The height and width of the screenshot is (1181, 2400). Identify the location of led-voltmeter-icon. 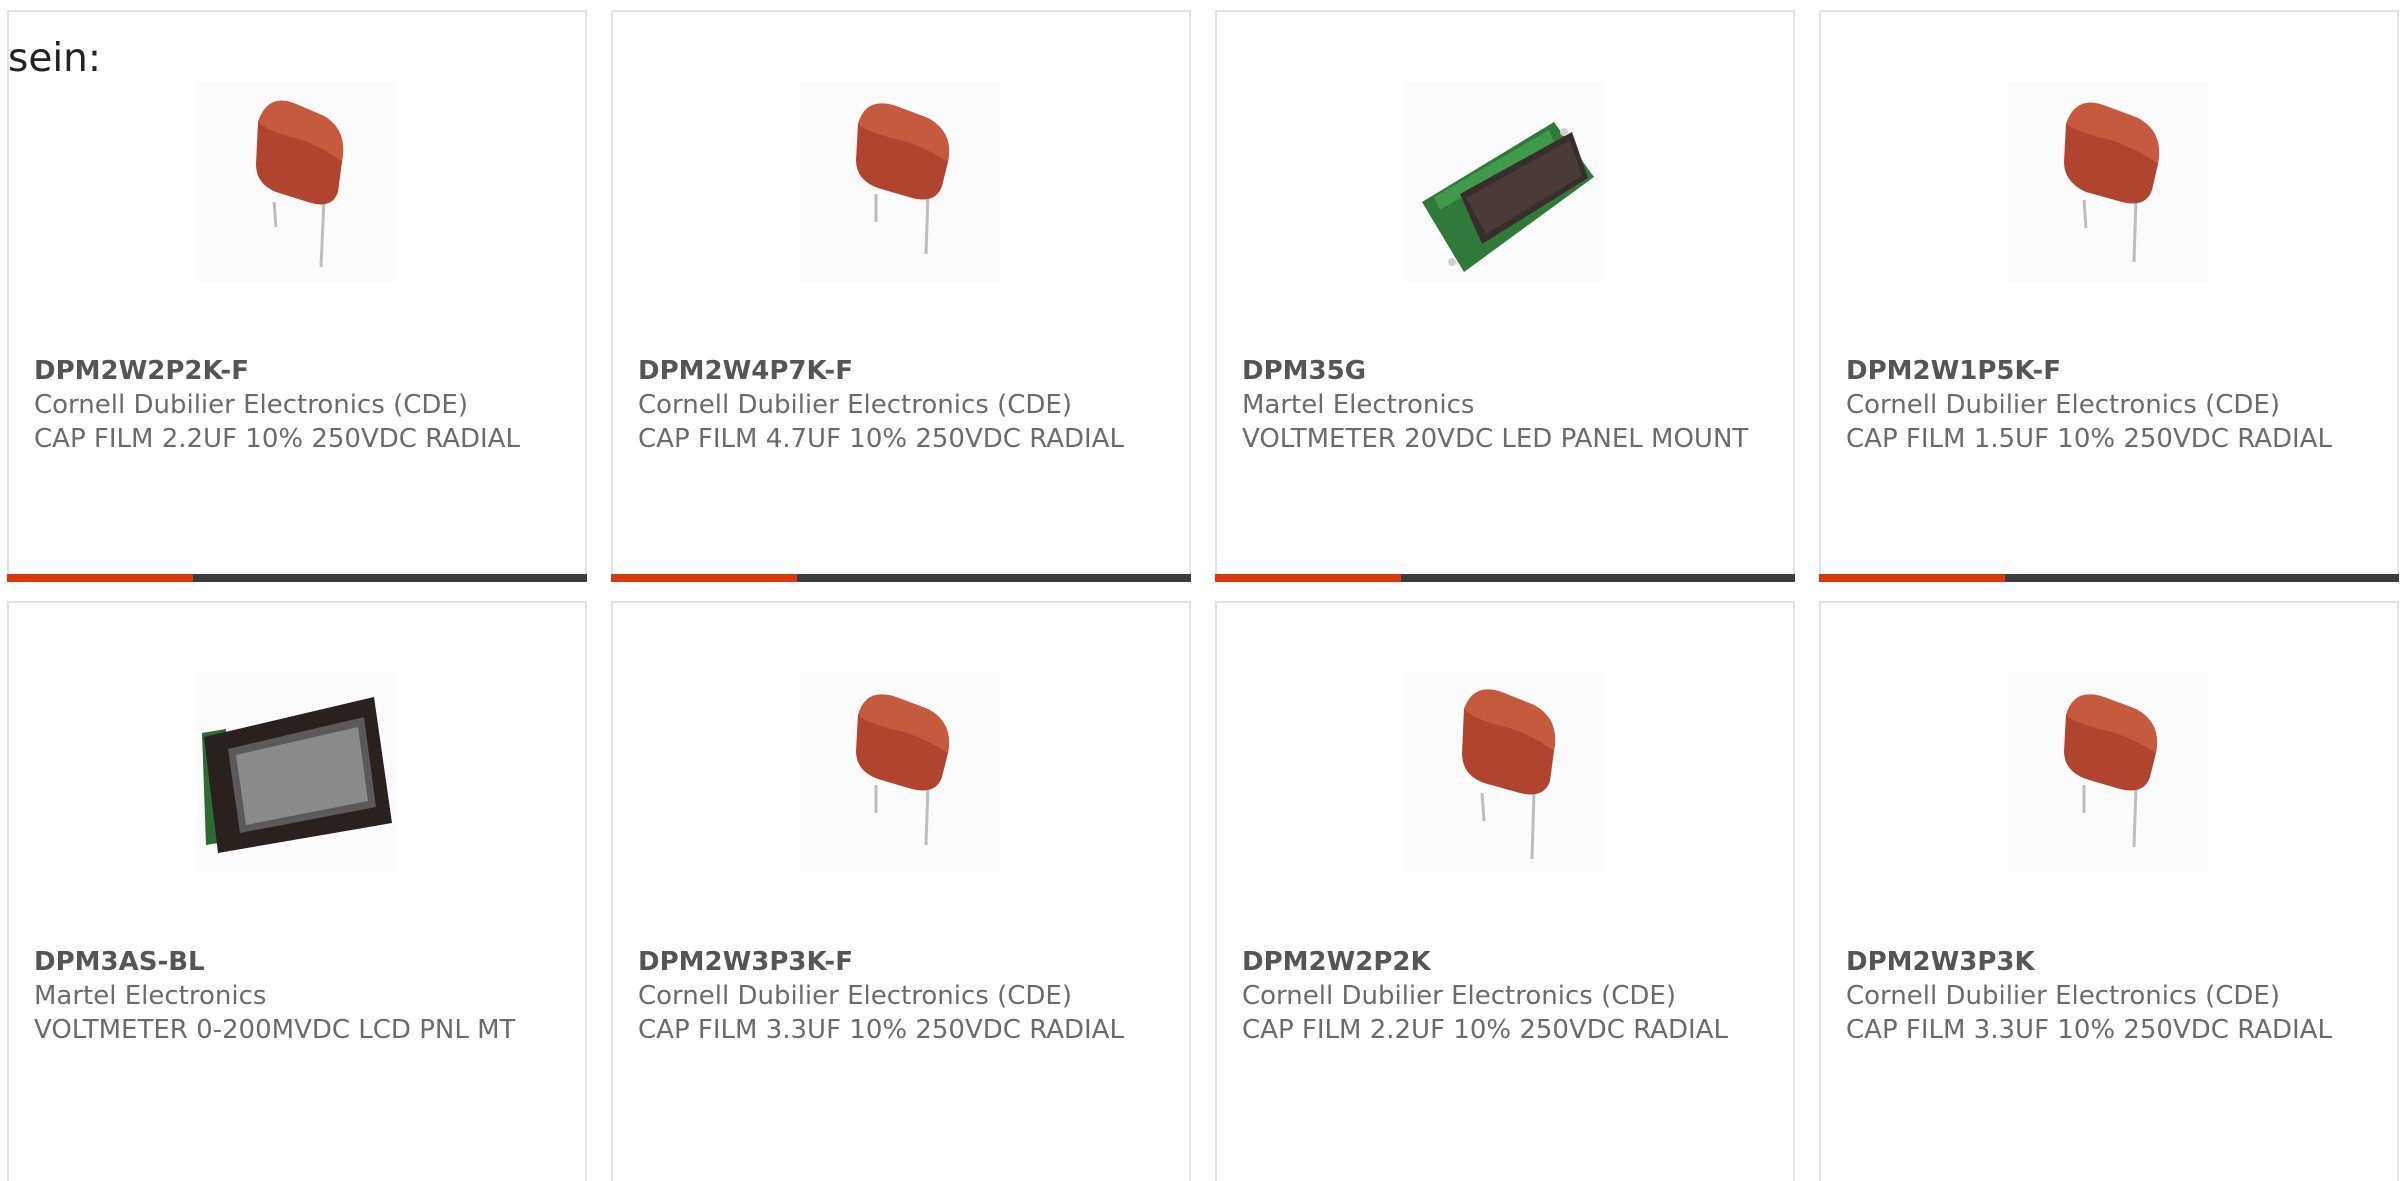
(1508, 197).